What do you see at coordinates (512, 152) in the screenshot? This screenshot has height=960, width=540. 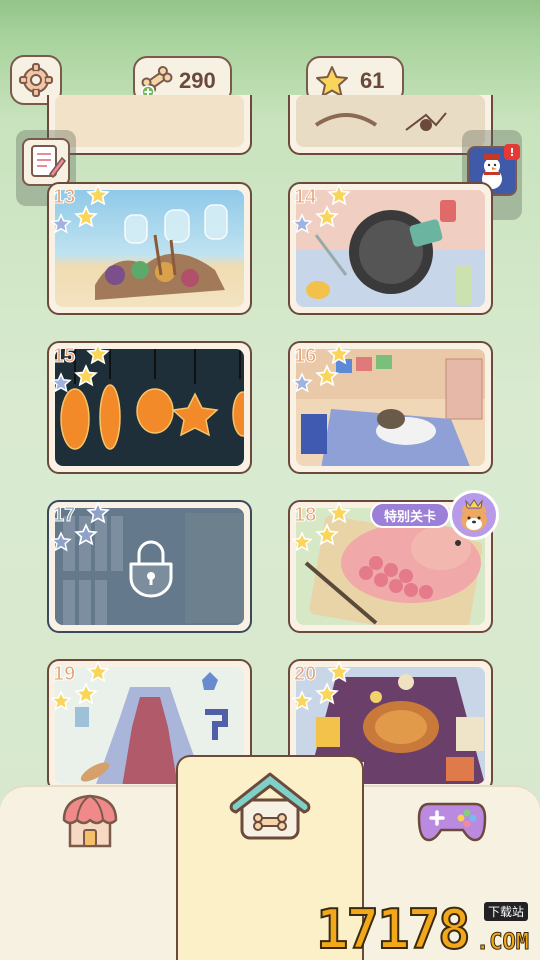 I see `notification-badge: !` at bounding box center [512, 152].